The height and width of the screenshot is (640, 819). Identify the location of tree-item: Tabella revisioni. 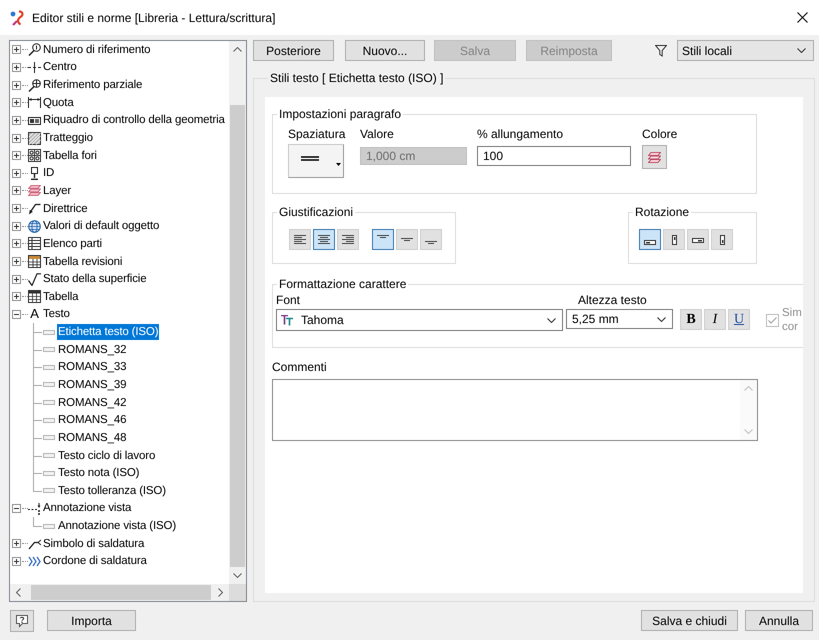
(83, 262).